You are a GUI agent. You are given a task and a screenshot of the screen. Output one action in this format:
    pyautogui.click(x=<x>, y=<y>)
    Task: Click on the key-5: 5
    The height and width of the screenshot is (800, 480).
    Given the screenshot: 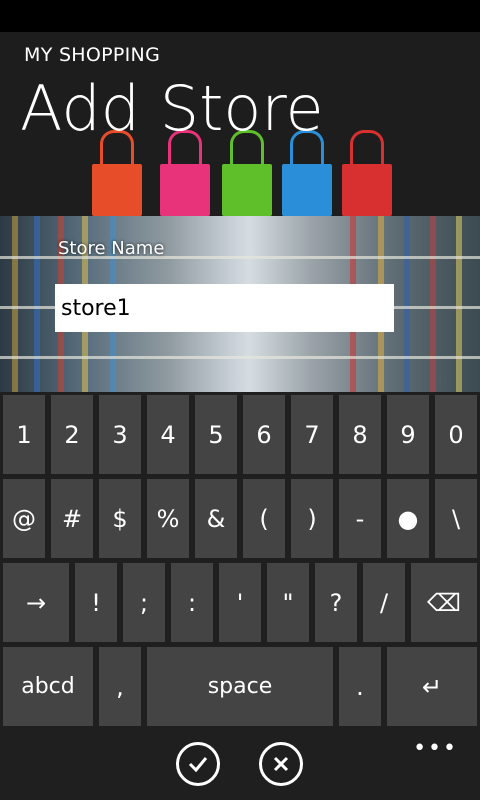 What is the action you would take?
    pyautogui.click(x=216, y=434)
    